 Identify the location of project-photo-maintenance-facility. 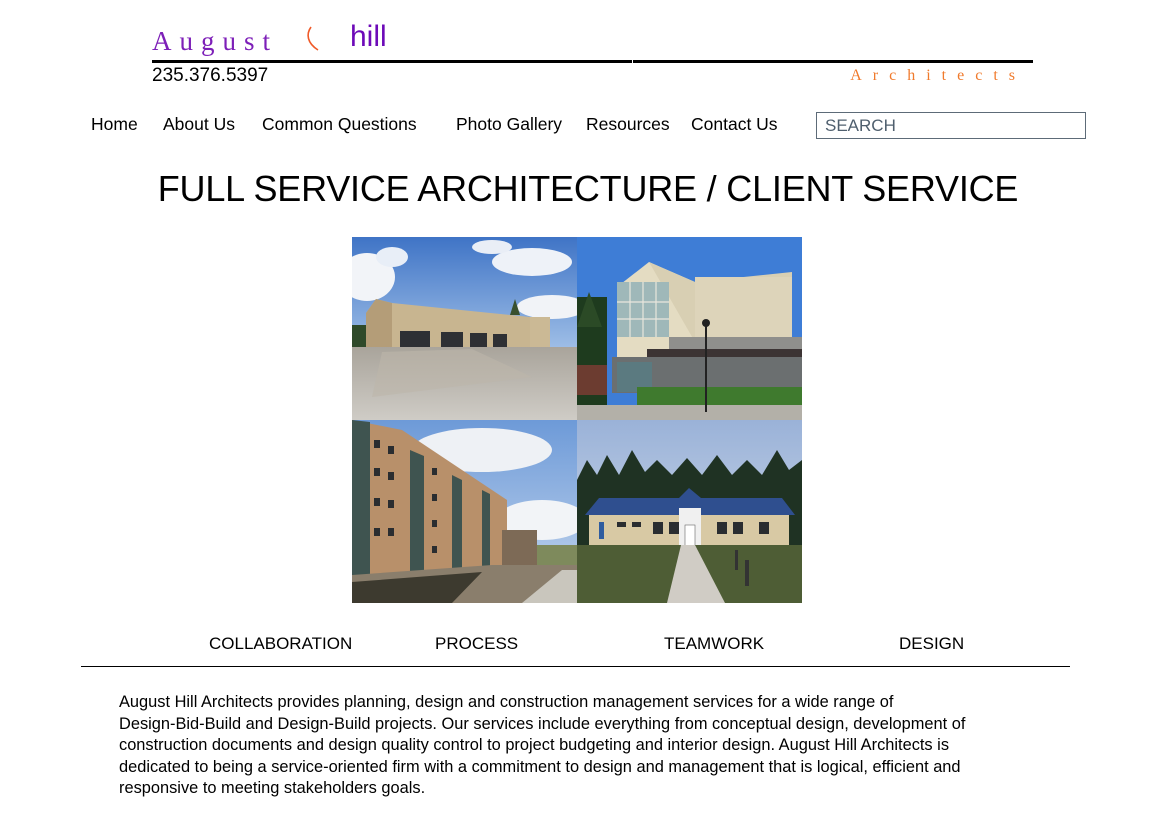
(464, 328).